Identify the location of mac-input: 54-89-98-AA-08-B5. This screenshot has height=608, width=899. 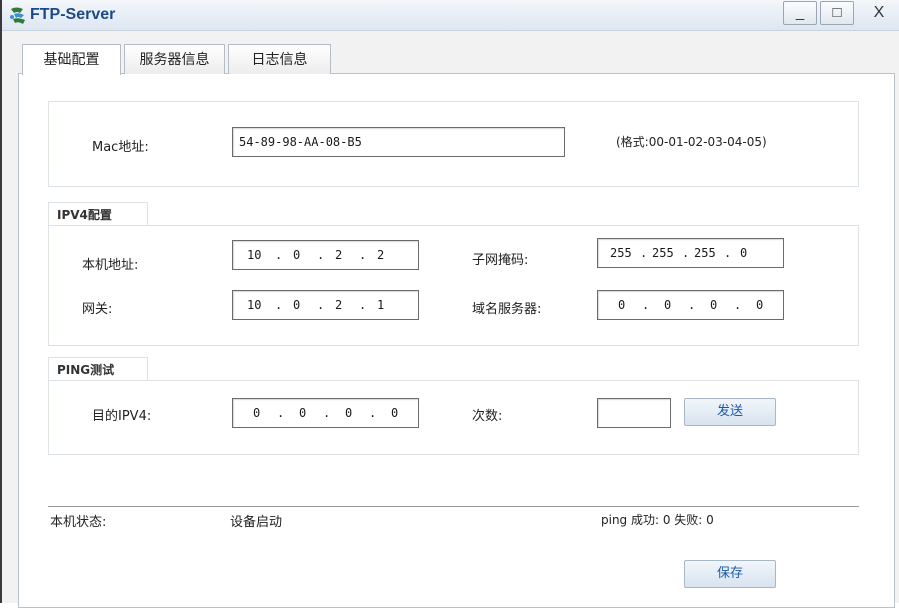
(398, 142).